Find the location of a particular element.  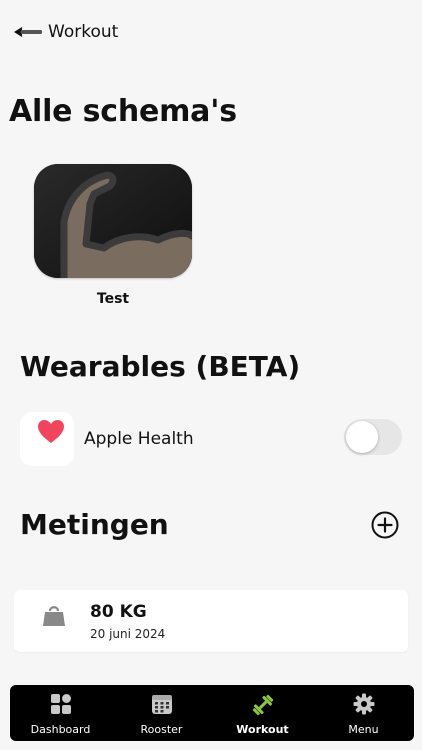

metric-value: 80 KG is located at coordinates (118, 612).